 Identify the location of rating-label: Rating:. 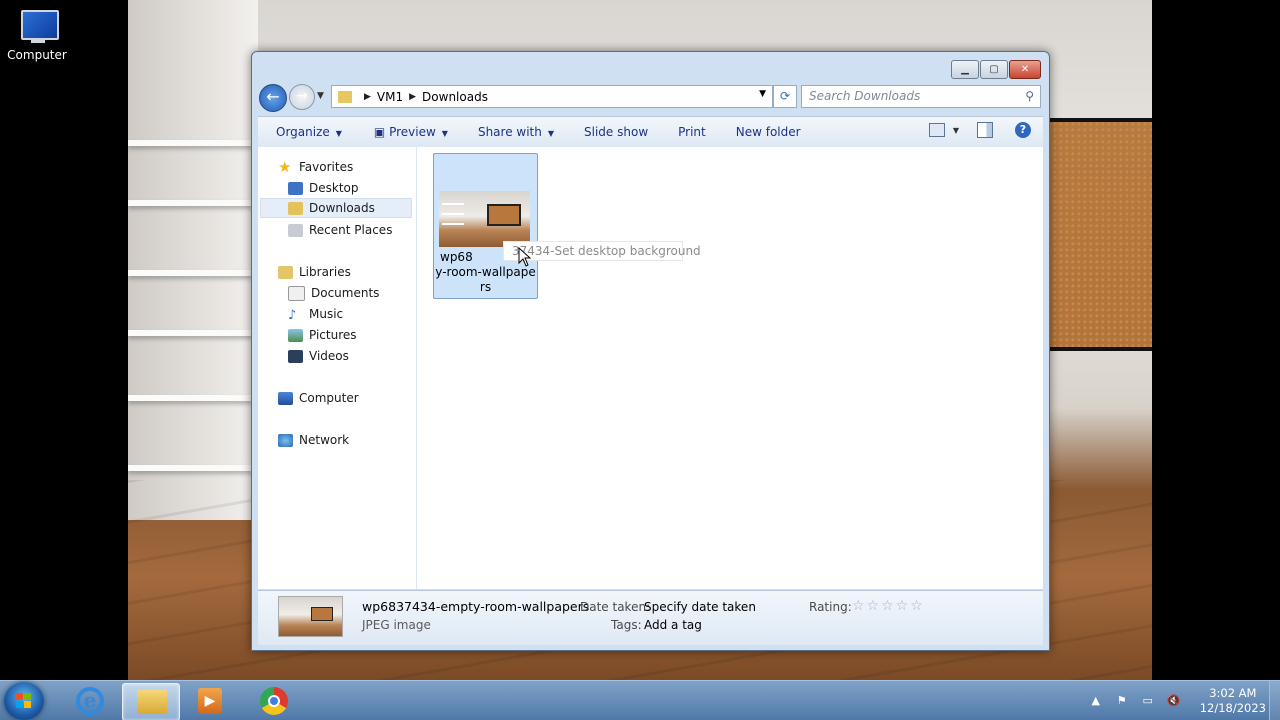
(830, 607).